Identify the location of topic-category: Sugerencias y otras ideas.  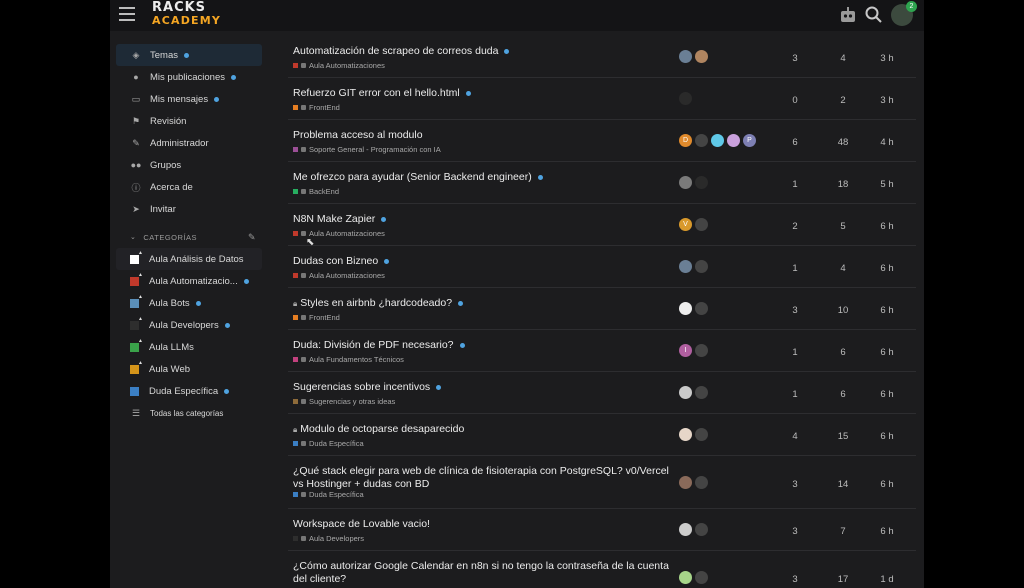
(344, 401).